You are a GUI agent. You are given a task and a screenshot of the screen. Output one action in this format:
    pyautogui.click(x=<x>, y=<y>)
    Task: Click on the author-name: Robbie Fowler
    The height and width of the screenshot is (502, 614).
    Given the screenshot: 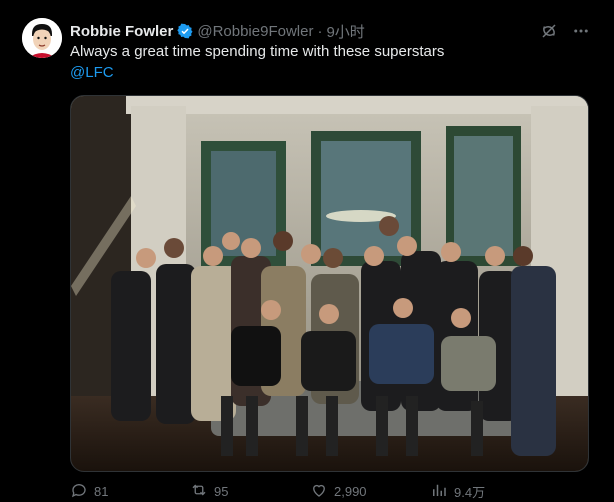 What is the action you would take?
    pyautogui.click(x=121, y=31)
    